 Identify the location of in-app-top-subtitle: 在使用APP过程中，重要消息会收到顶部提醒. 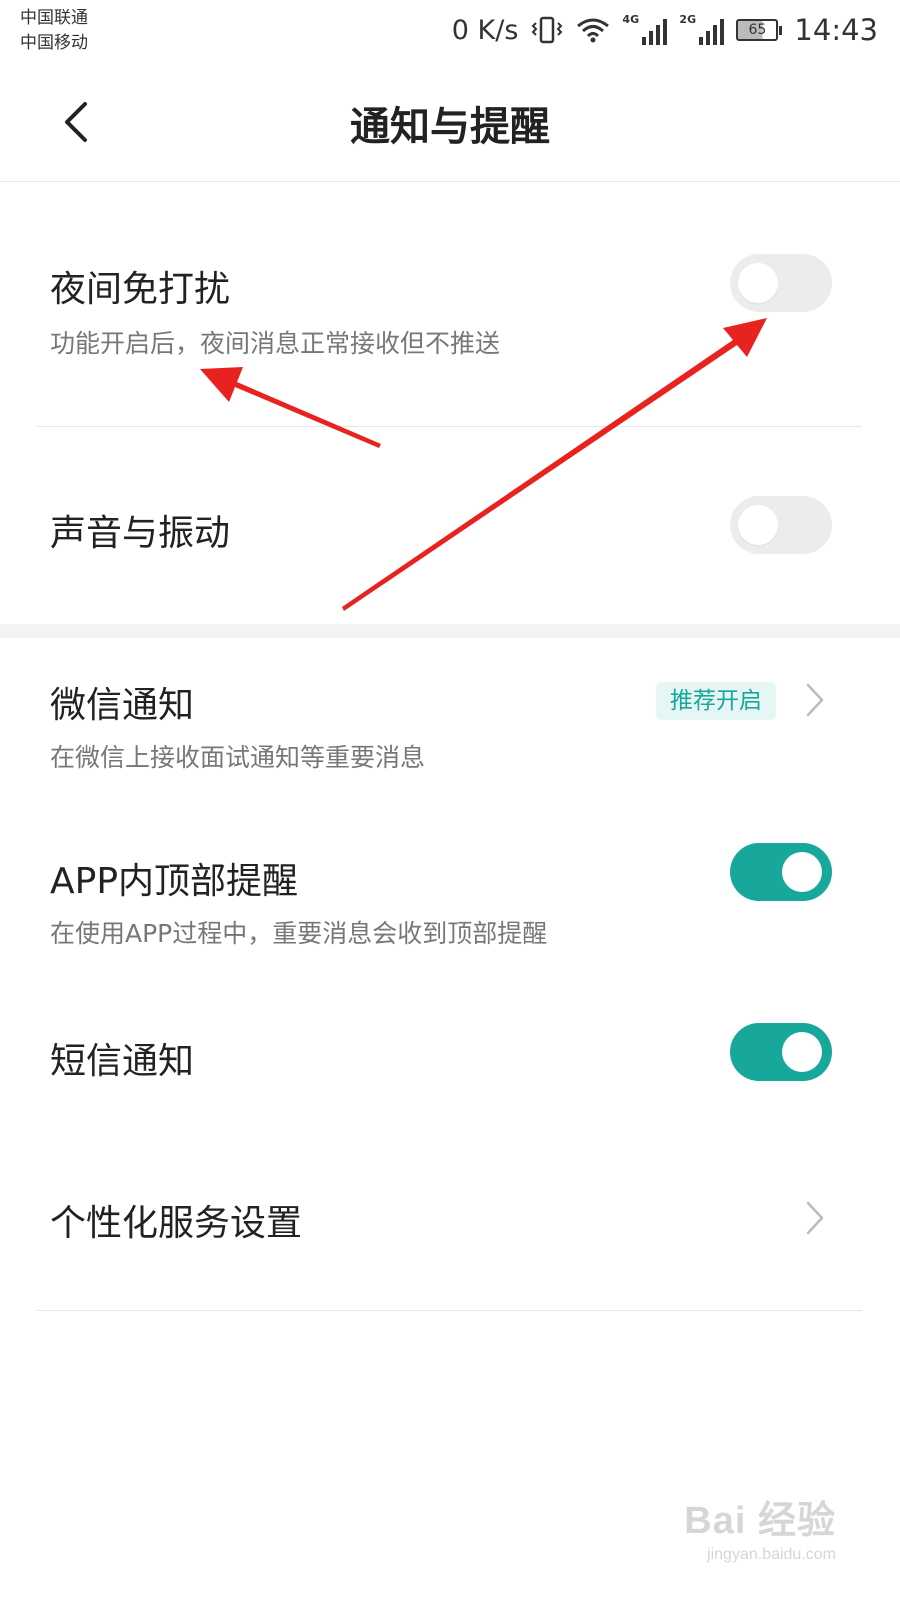
(299, 933).